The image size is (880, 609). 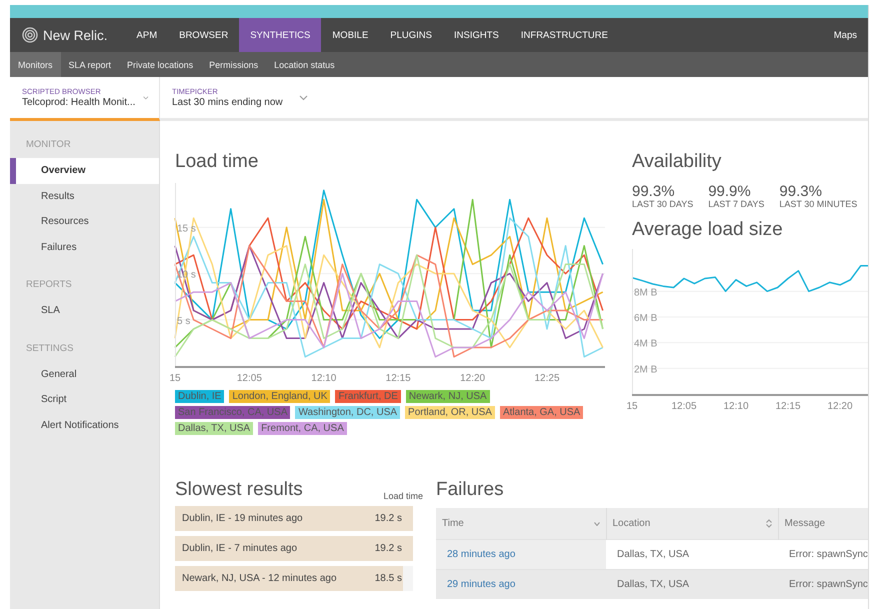 What do you see at coordinates (350, 35) in the screenshot?
I see `nav-tab: MOBILE` at bounding box center [350, 35].